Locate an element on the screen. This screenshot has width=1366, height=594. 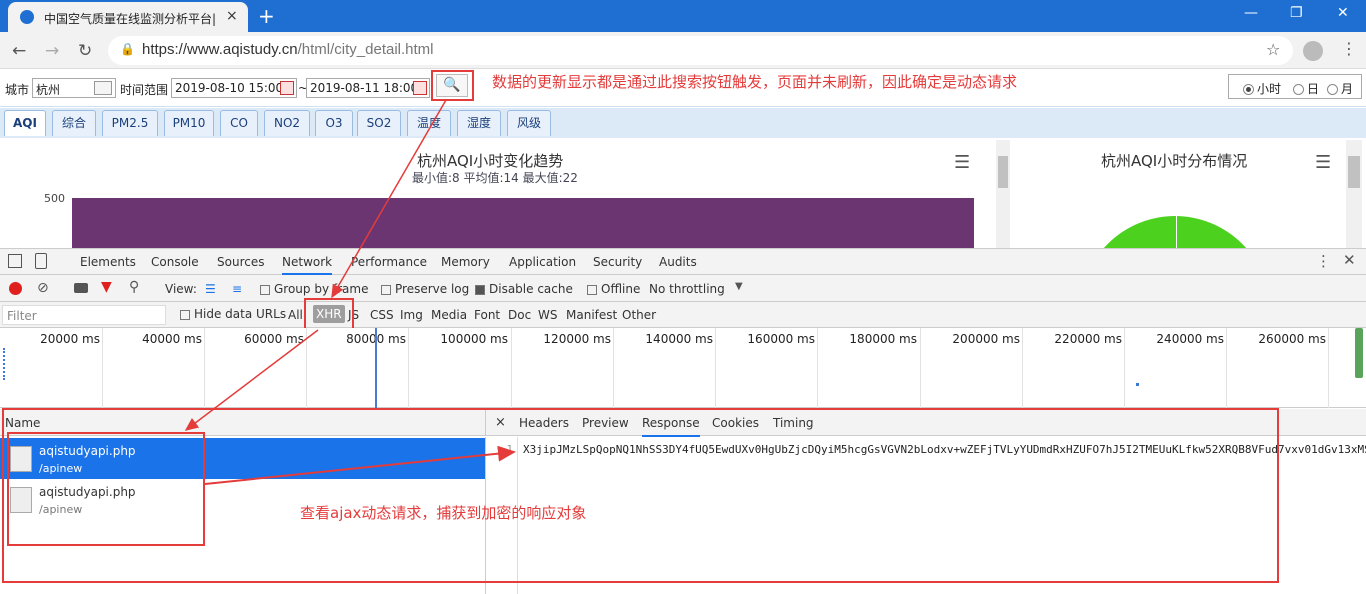
radio-day-label: 日 is located at coordinates (1313, 89).